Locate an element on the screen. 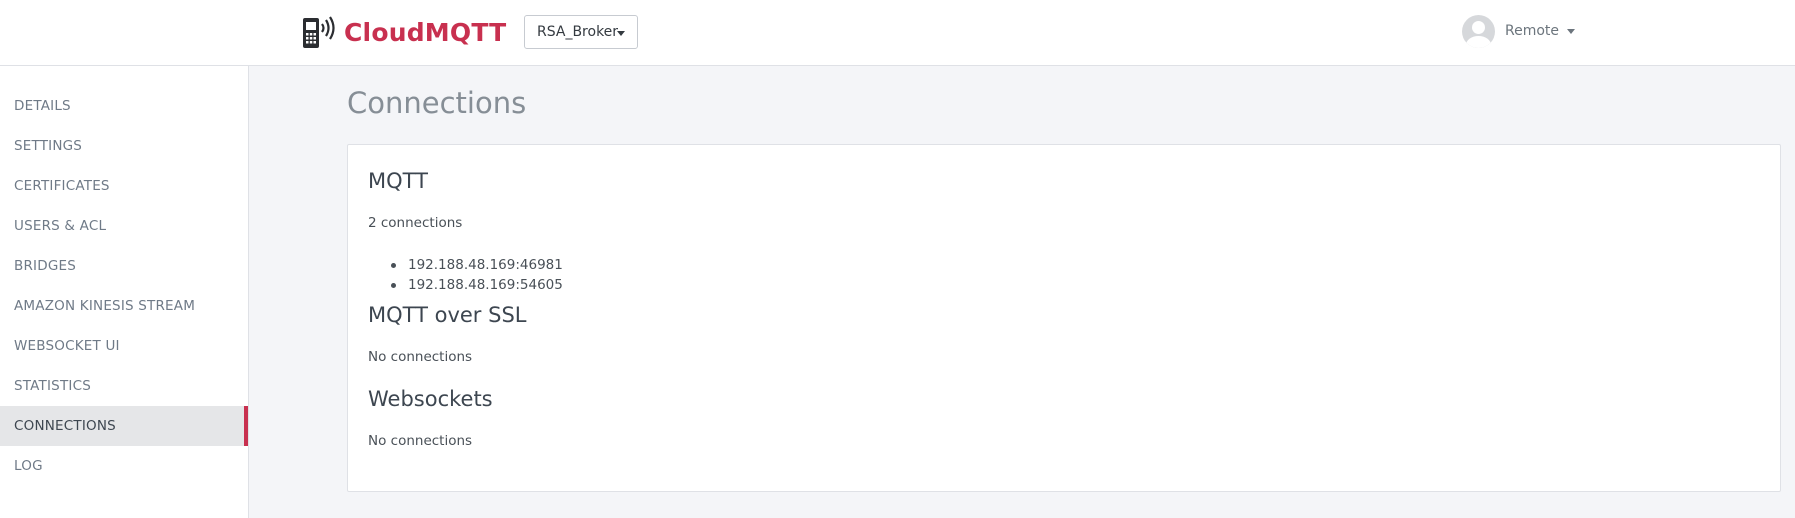  brand-name: CloudMQTT is located at coordinates (425, 32).